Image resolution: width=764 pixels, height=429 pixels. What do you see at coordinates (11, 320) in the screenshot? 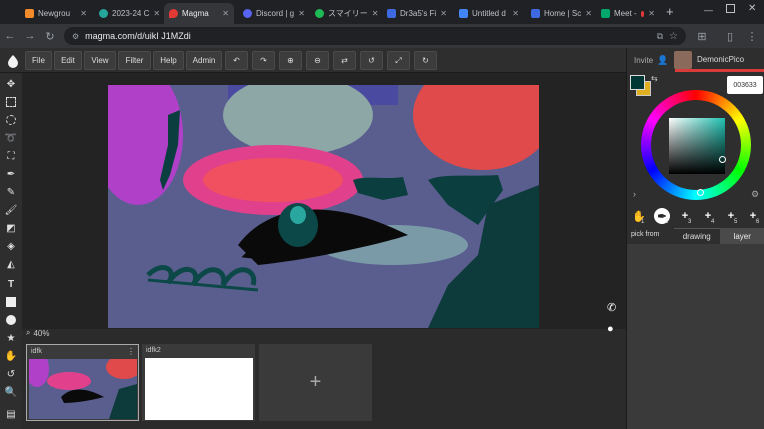
I see `ellipse-shape-icon` at bounding box center [11, 320].